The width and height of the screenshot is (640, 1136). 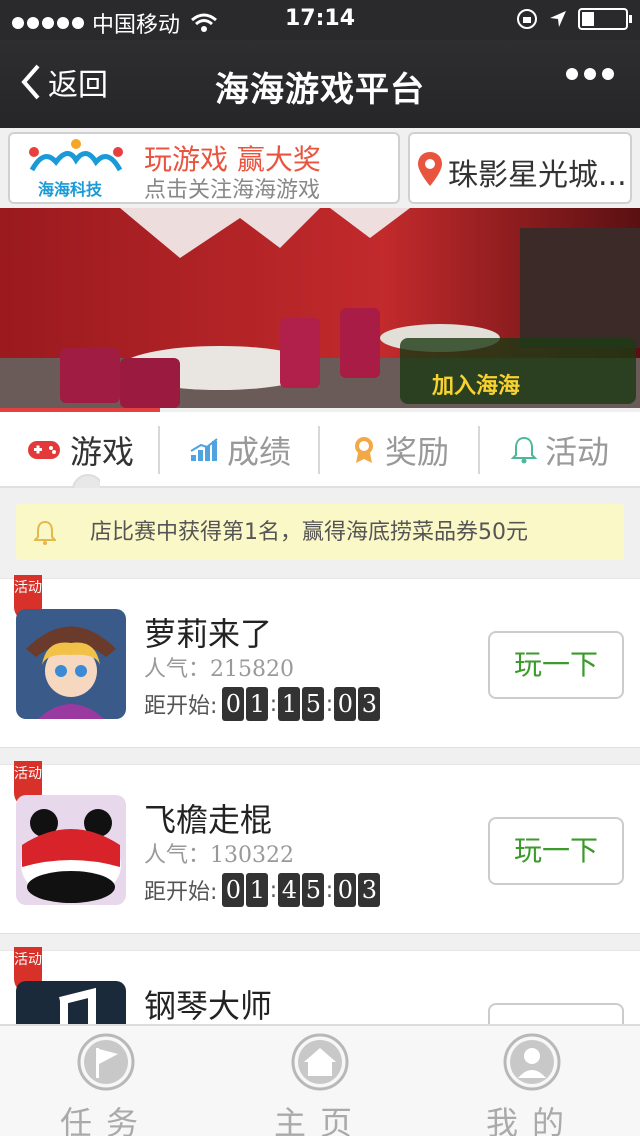 I want to click on notice-text: 店比赛中获得第1名，赢得海底捞菜品券50元, so click(x=309, y=532).